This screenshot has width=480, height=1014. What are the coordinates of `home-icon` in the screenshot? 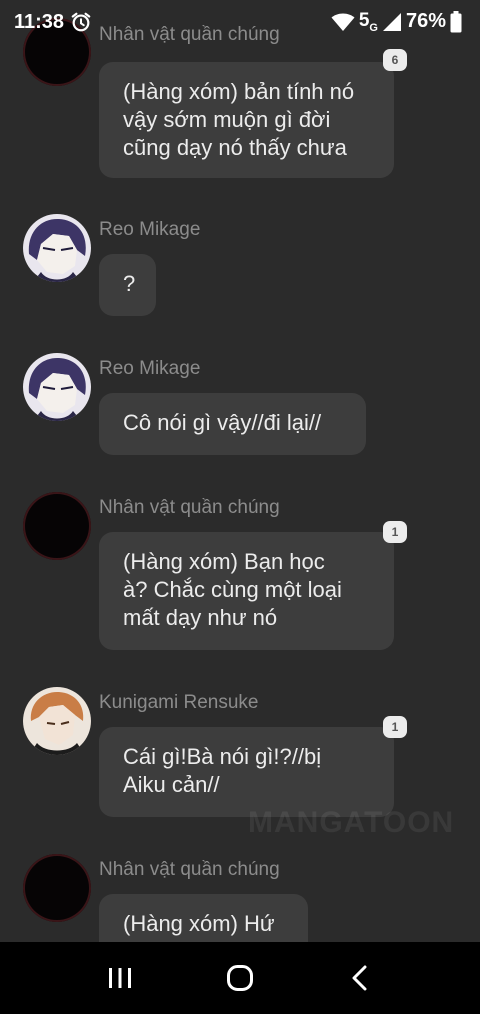 It's located at (240, 978).